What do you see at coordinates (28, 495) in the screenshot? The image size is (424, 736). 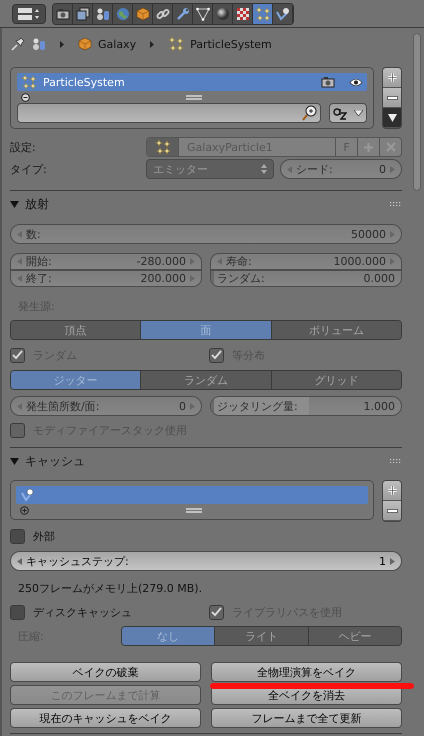 I see `cache-icon` at bounding box center [28, 495].